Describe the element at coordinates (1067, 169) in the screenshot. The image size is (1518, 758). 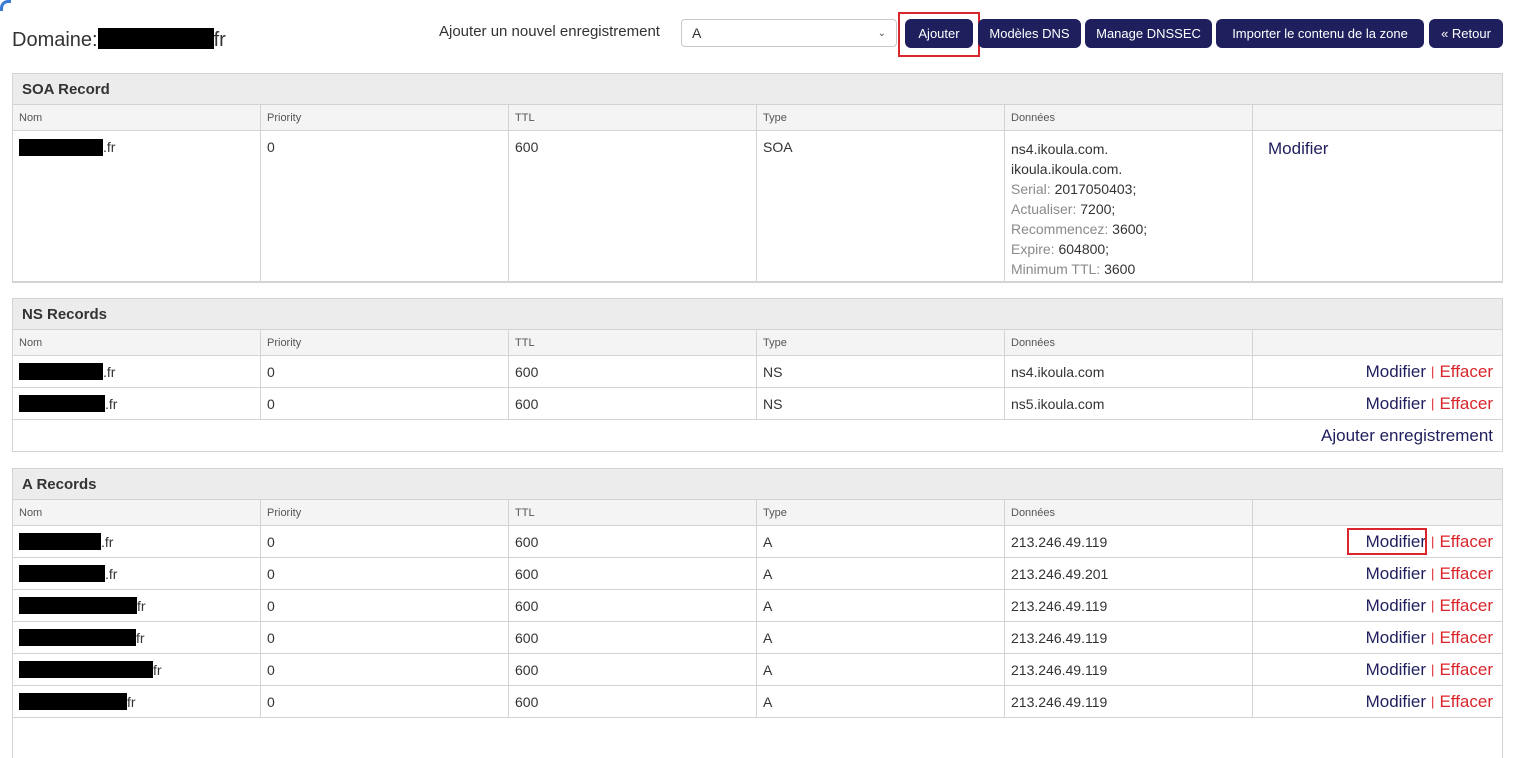
I see `soa-hostmaster: ikoula.ikoula.com.` at that location.